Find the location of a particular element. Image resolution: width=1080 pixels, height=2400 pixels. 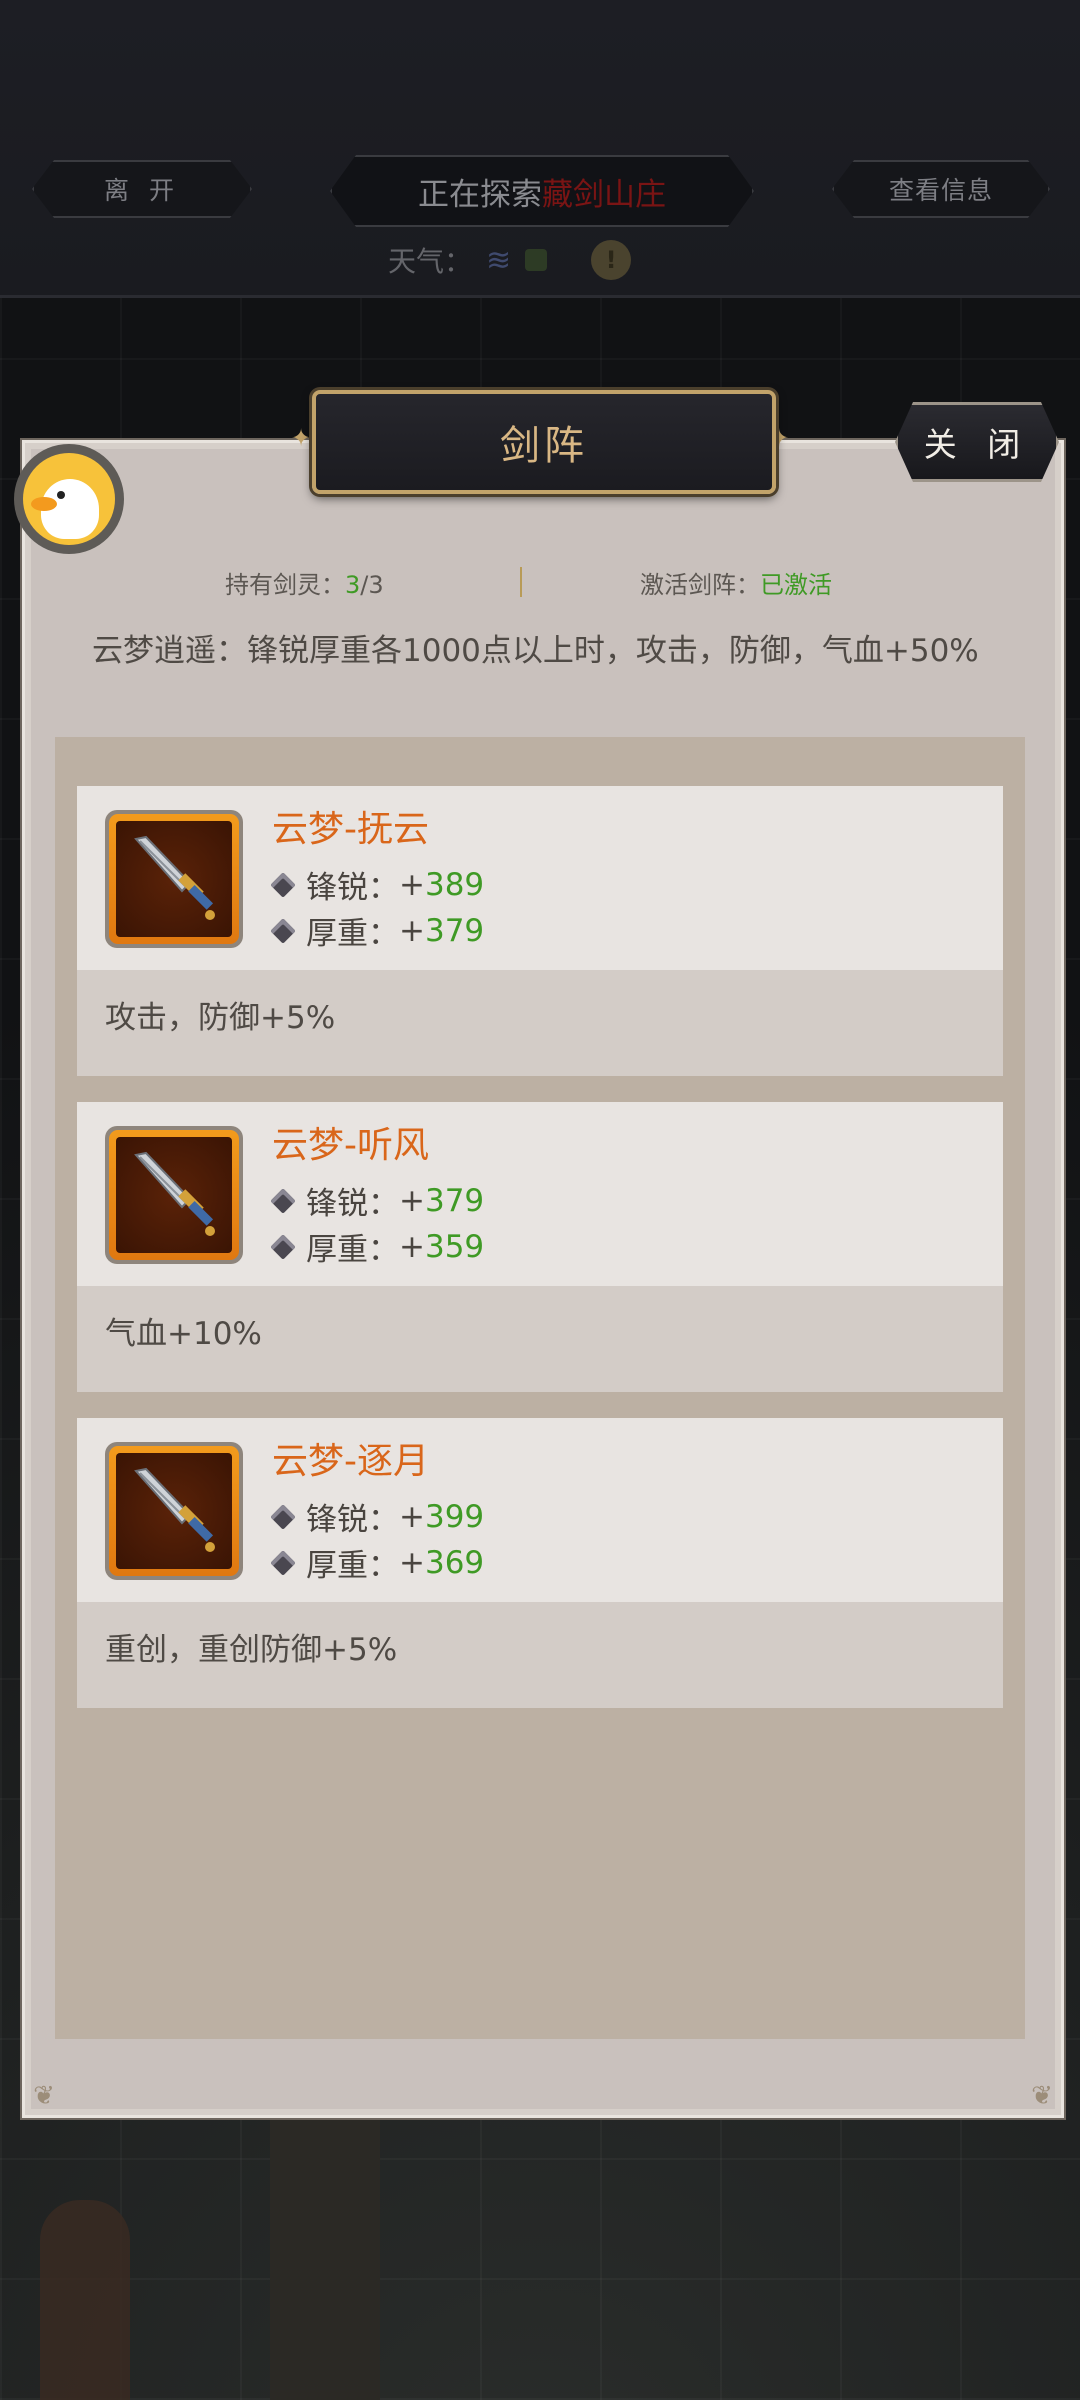

array-activation: 激活剑阵：已激活 is located at coordinates (736, 585).